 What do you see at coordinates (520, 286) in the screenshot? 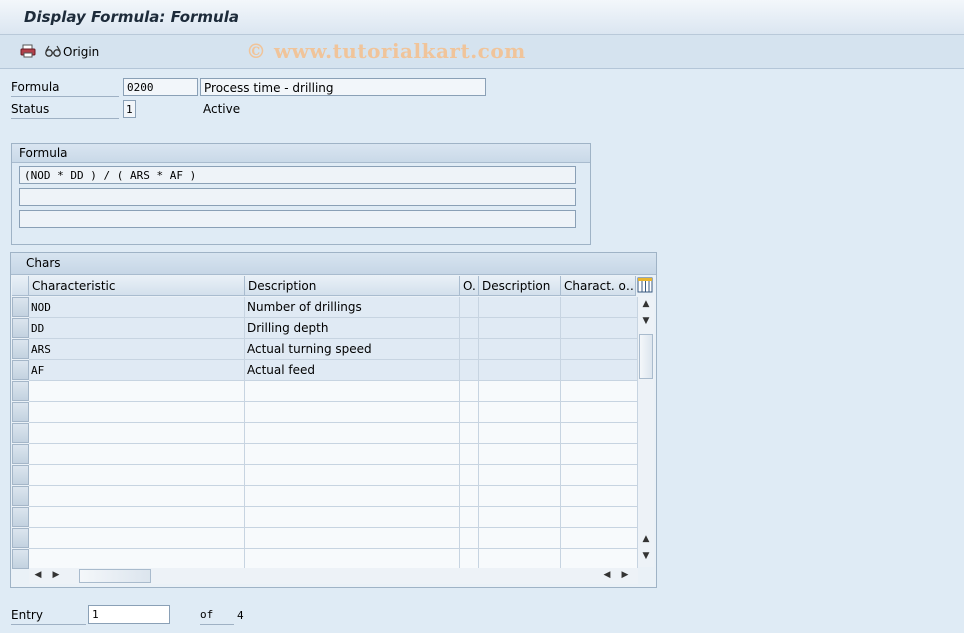
I see `column-header-description-2: Description` at bounding box center [520, 286].